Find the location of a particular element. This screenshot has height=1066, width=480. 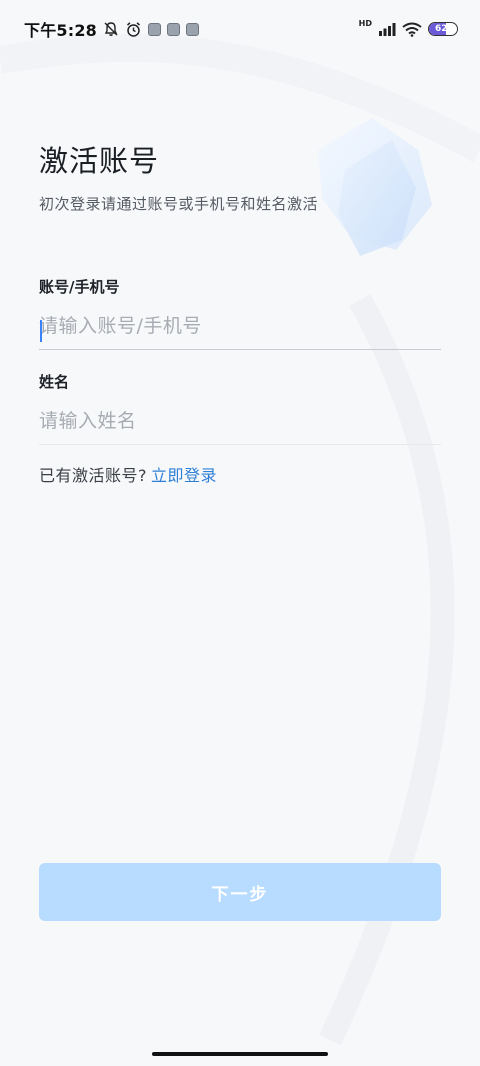

account-input is located at coordinates (240, 329).